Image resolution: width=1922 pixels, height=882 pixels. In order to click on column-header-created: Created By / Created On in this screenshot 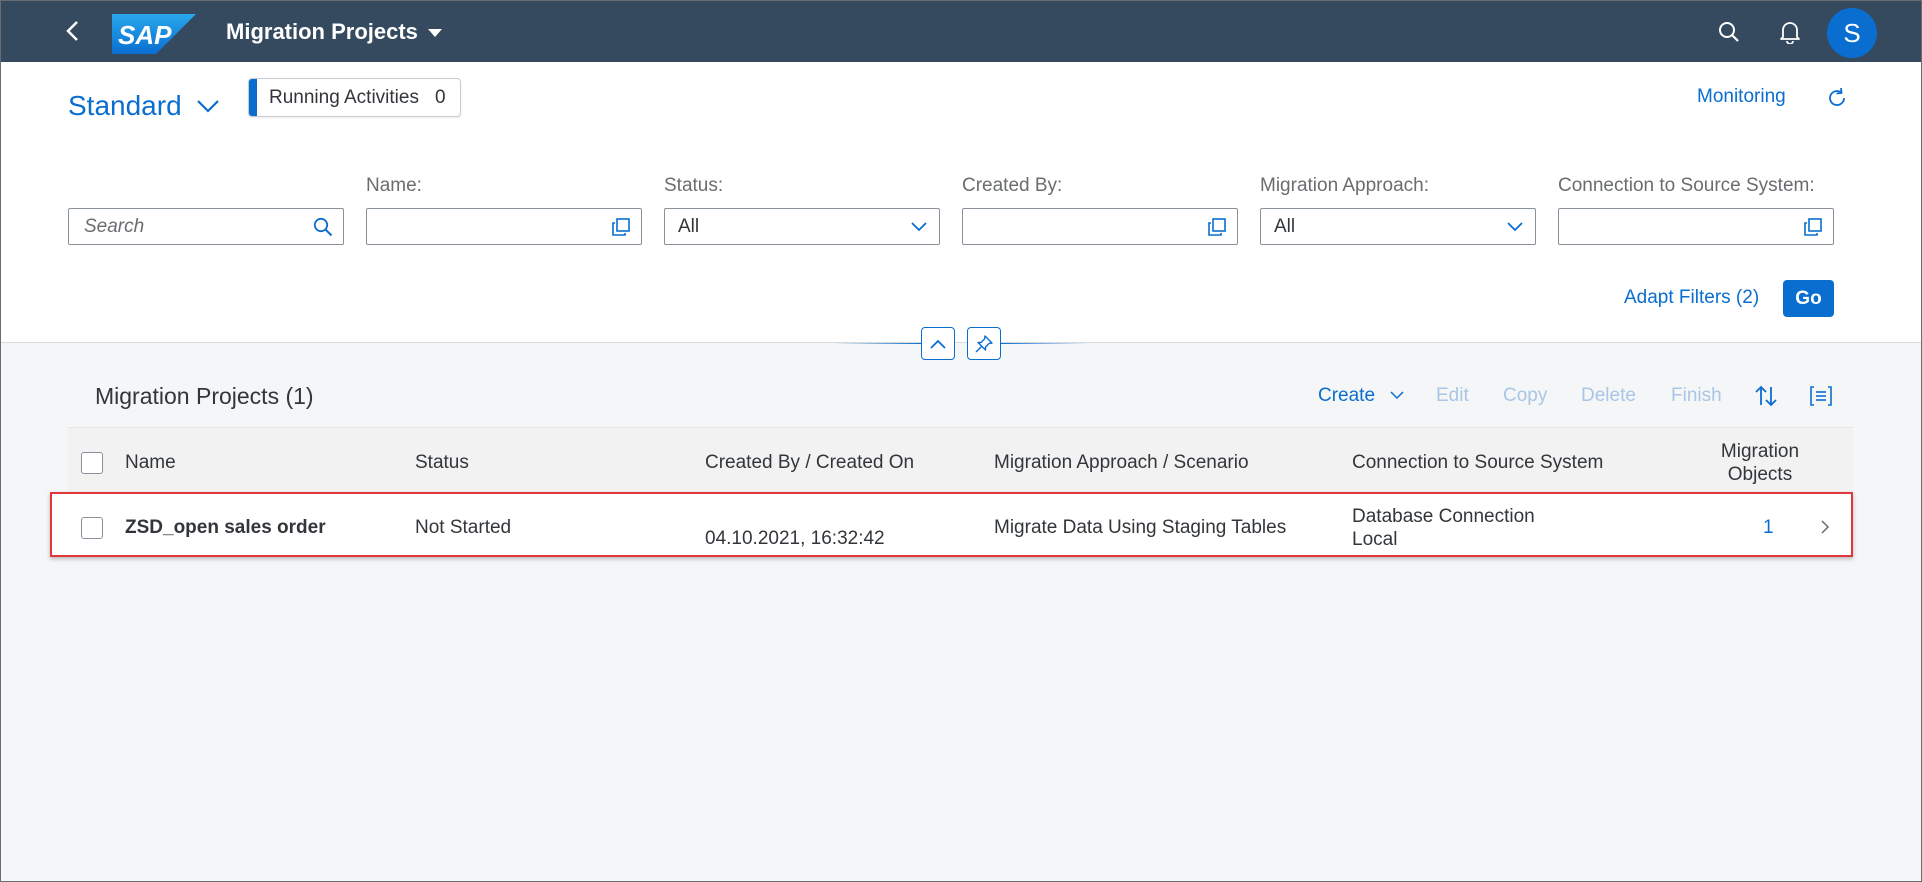, I will do `click(809, 463)`.